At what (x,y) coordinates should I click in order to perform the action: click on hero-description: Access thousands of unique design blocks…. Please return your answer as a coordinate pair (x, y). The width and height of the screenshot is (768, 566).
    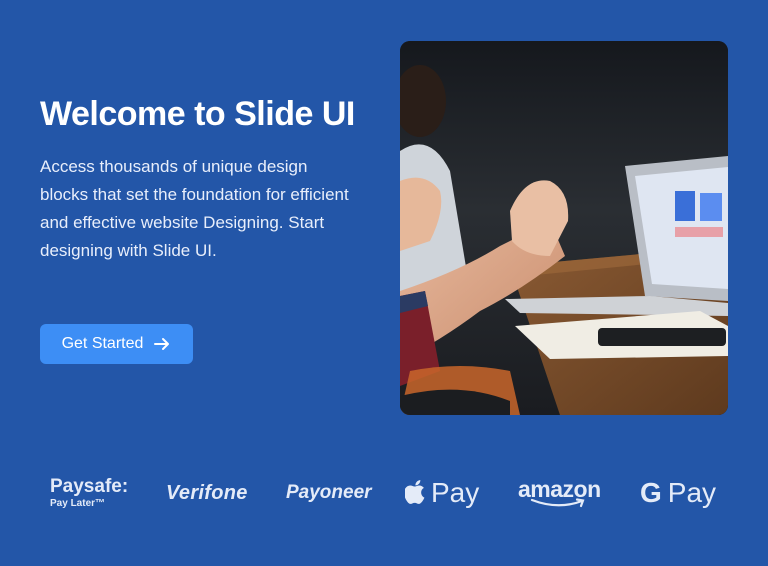
    Looking at the image, I should click on (194, 208).